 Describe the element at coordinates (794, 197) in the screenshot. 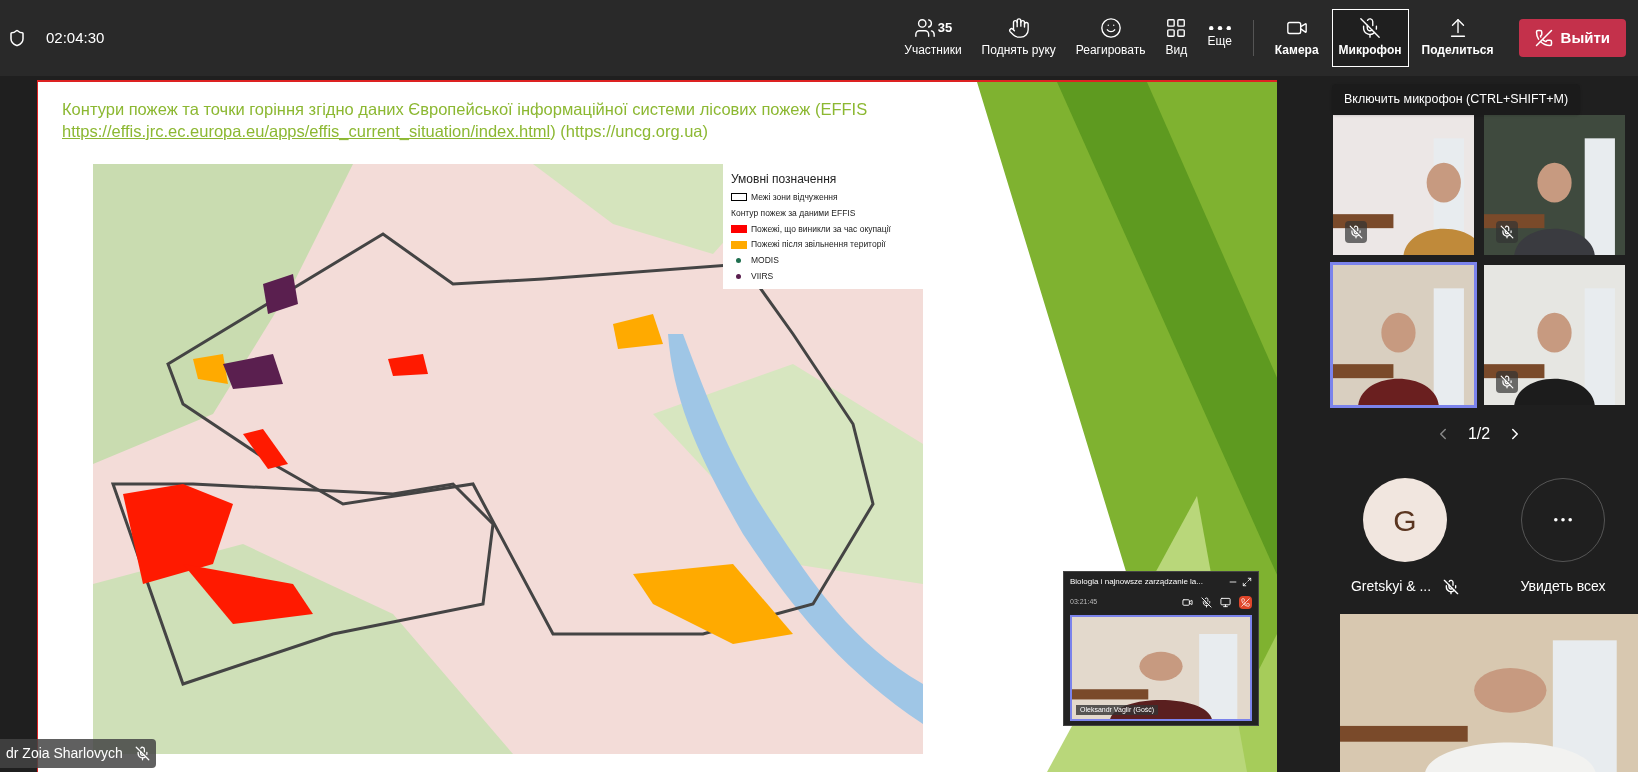

I see `legend-label: Межі зони відчуження` at that location.